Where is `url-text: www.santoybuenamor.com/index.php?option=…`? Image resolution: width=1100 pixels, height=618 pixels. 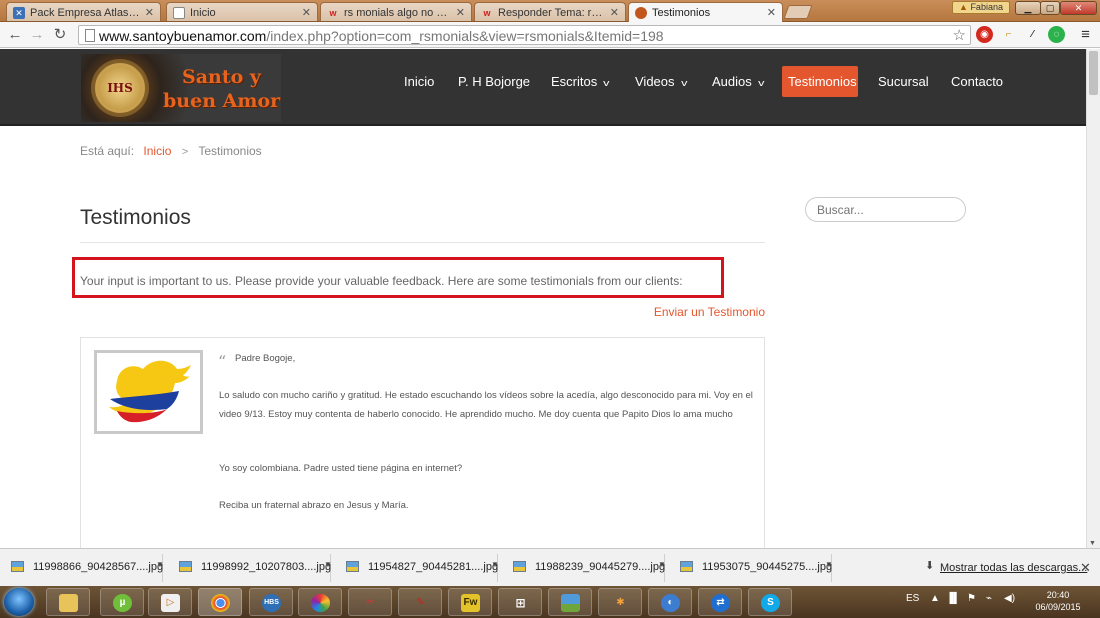 url-text: www.santoybuenamor.com/index.php?option=… is located at coordinates (381, 36).